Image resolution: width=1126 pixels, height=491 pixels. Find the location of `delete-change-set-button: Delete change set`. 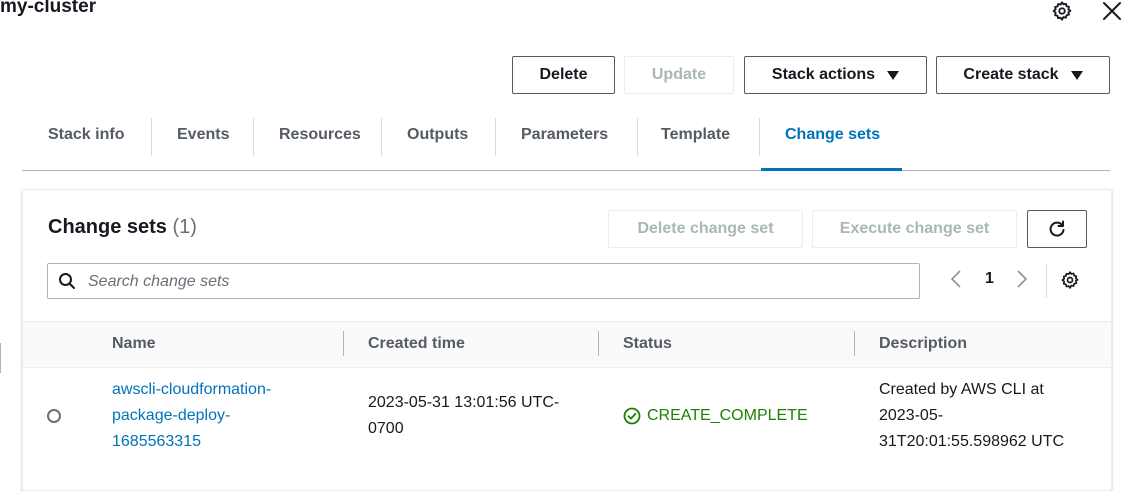

delete-change-set-button: Delete change set is located at coordinates (705, 229).